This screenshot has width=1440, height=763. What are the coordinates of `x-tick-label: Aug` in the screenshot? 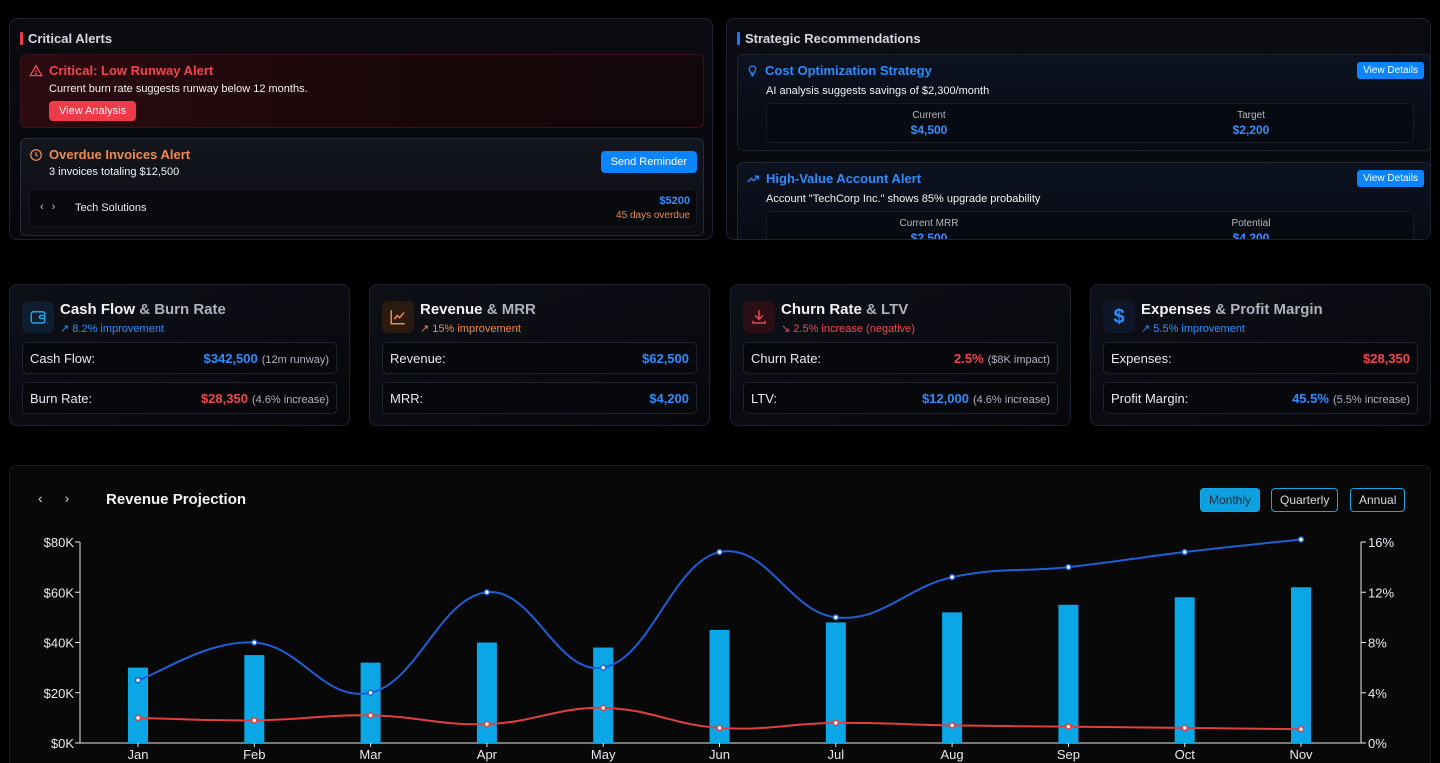 It's located at (952, 754).